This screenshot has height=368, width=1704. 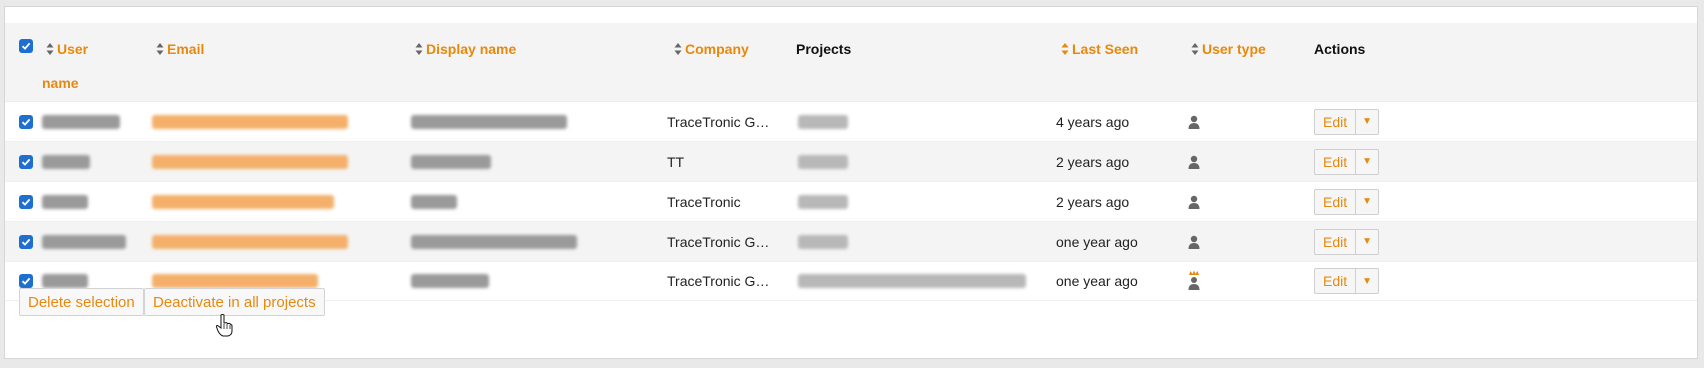 I want to click on projects-header: Projects, so click(x=823, y=49).